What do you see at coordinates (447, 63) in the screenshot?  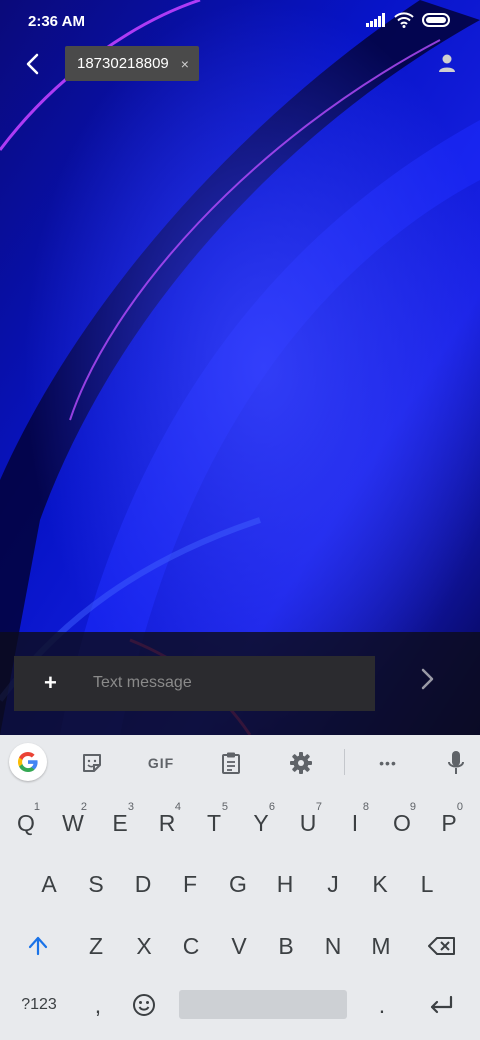 I see `contact-person-icon` at bounding box center [447, 63].